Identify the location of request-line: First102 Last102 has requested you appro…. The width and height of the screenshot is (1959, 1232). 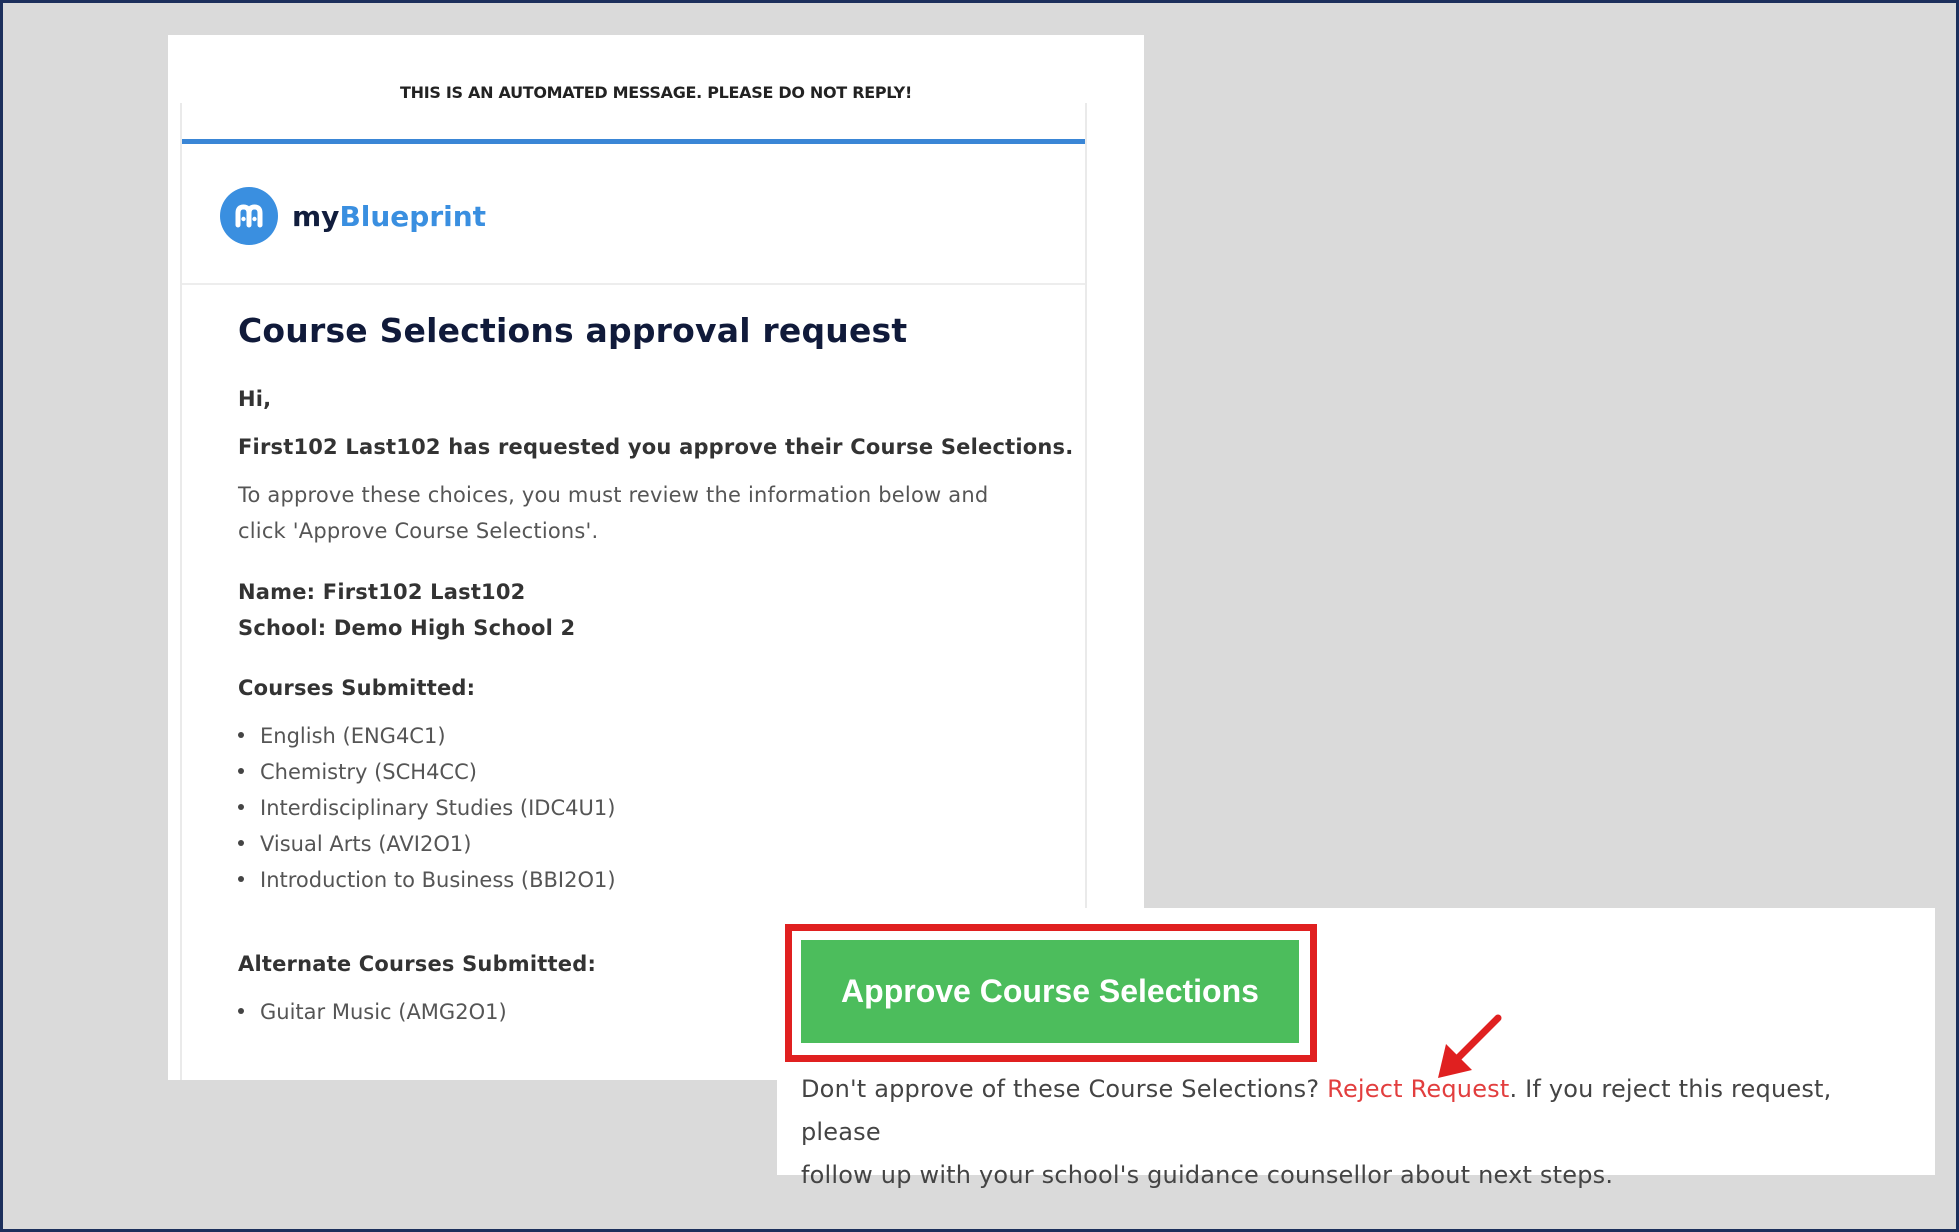
(656, 447).